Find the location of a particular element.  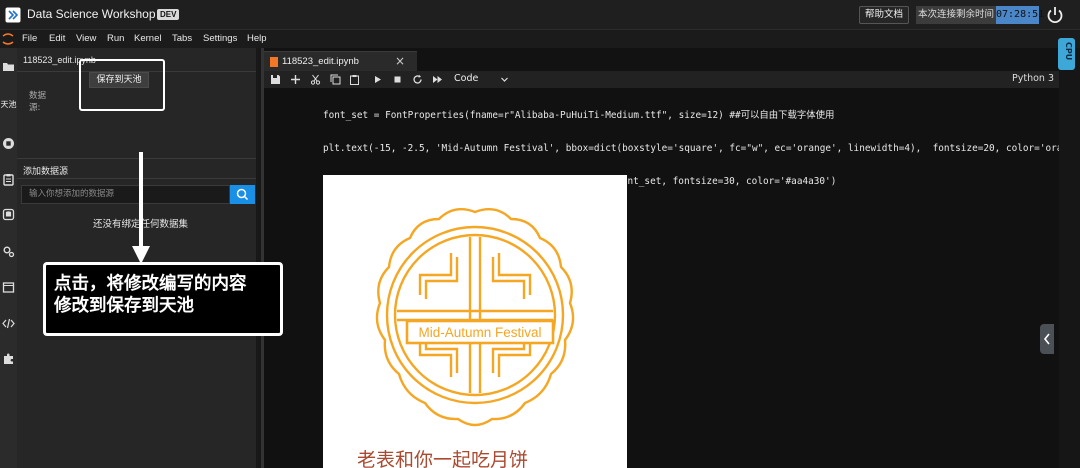

plot-caption: 老表和你一起吃月饼 is located at coordinates (442, 458).